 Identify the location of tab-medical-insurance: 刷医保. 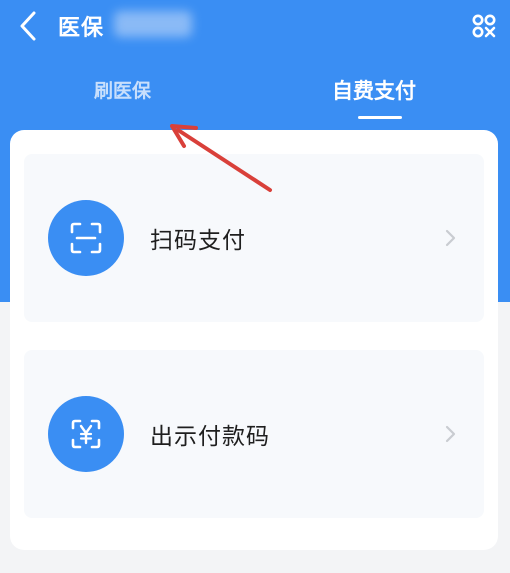
(122, 89).